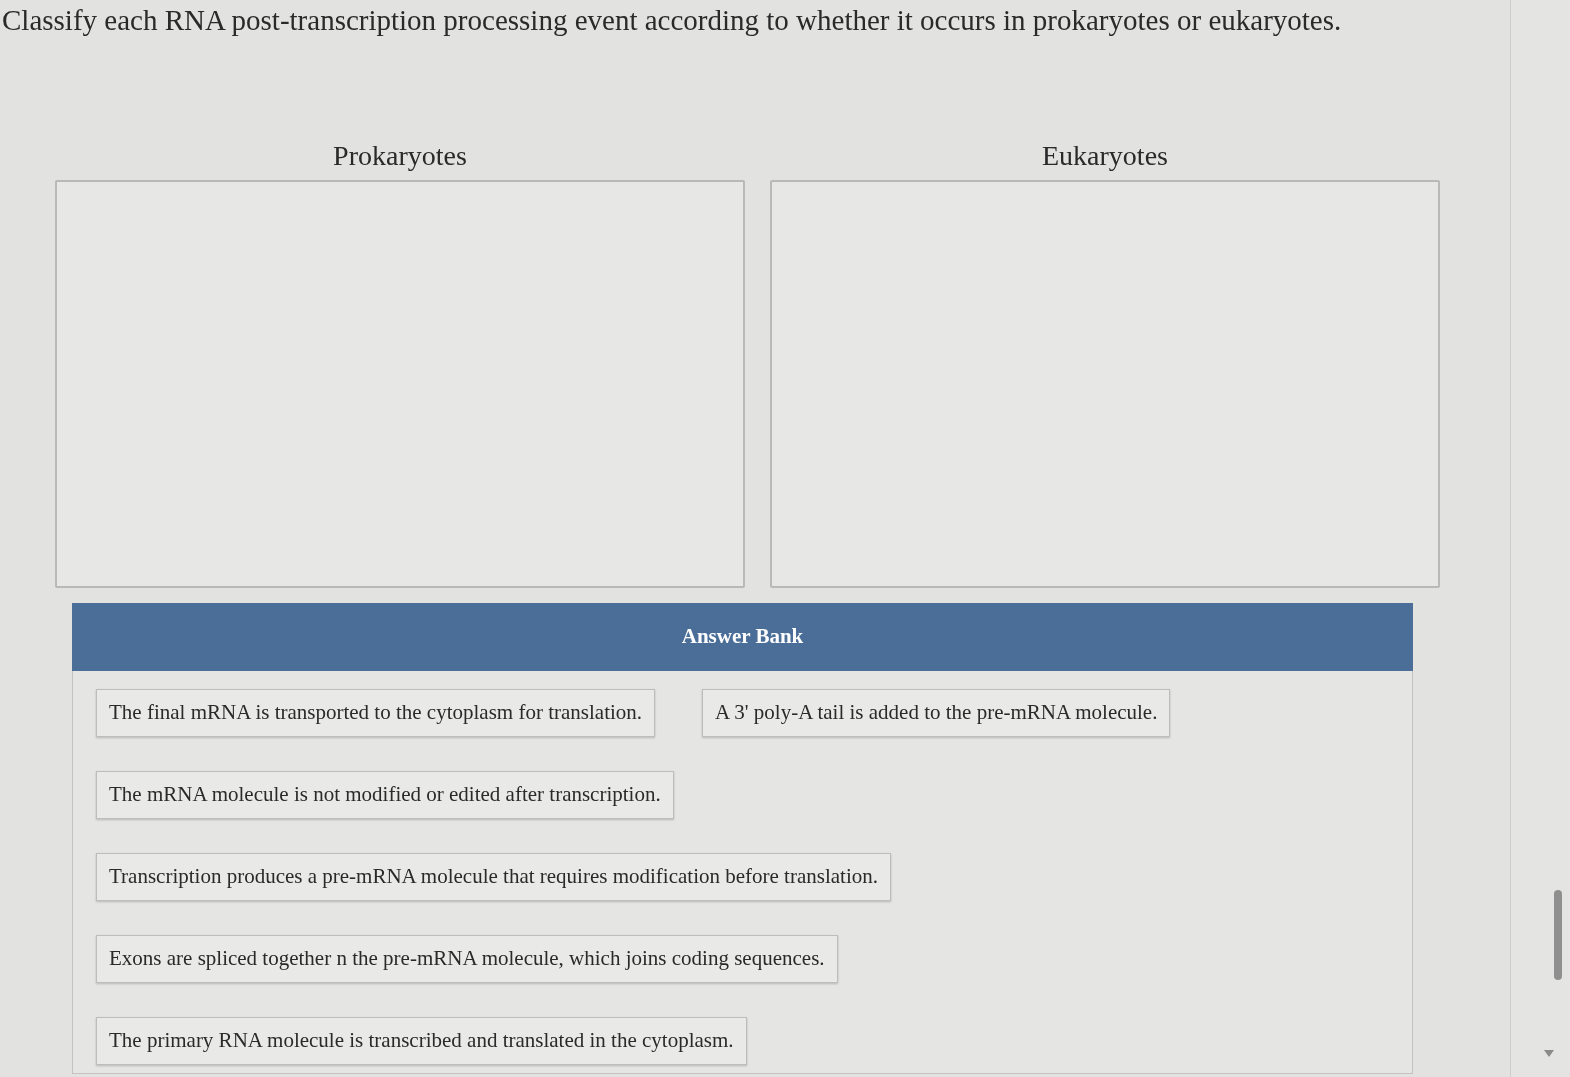  I want to click on answer-card: The final mRNA is transported to the cytoplasm for translation., so click(376, 713).